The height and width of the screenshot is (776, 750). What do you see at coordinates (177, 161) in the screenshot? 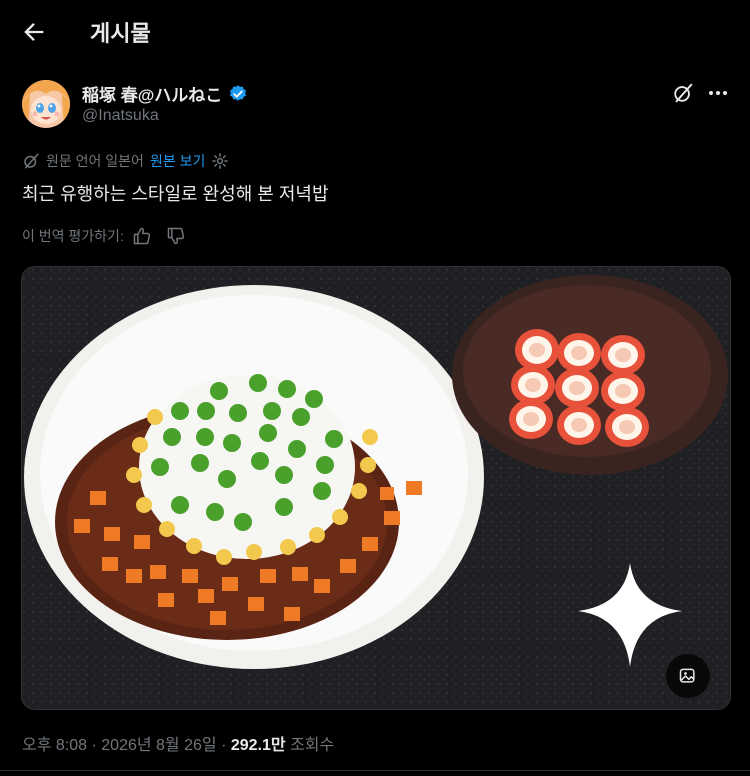
I see `show-original-link: 원본 보기` at bounding box center [177, 161].